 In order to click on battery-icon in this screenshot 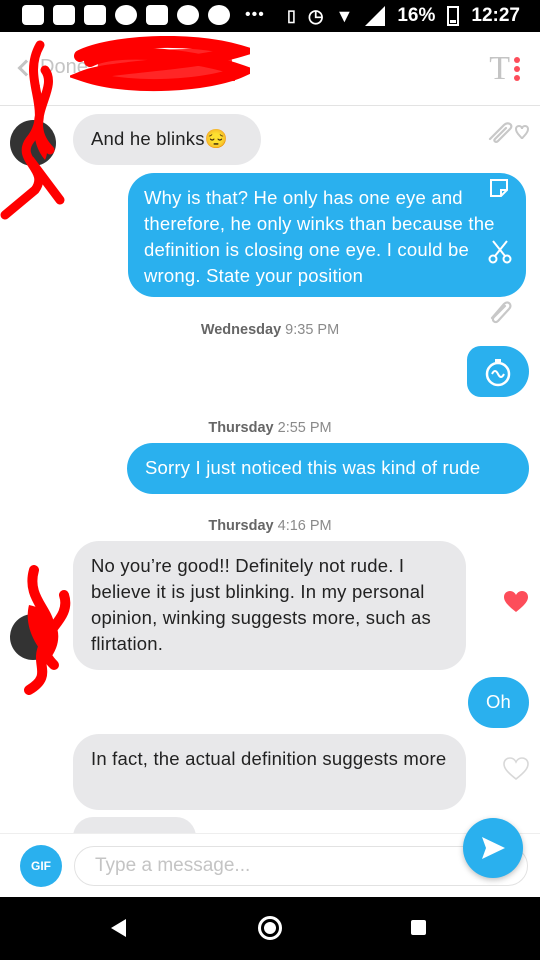, I will do `click(453, 16)`.